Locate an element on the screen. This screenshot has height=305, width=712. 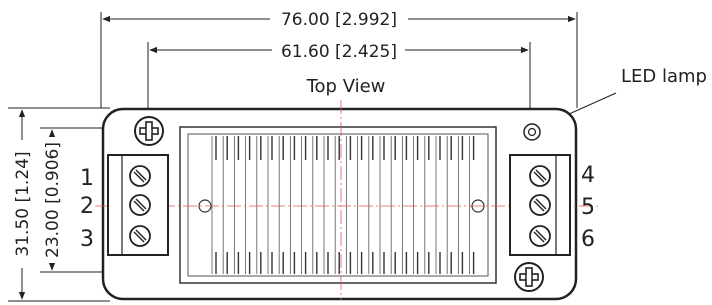
pin-label-6: 6 is located at coordinates (588, 239).